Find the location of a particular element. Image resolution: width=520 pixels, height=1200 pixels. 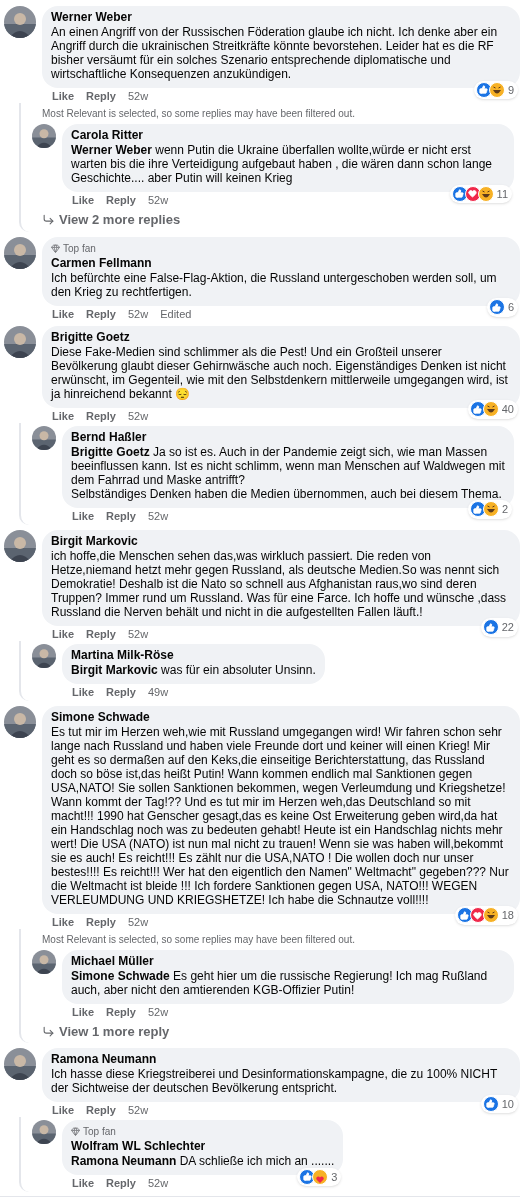

view-more-replies-link: View 2 more replies is located at coordinates (276, 220).